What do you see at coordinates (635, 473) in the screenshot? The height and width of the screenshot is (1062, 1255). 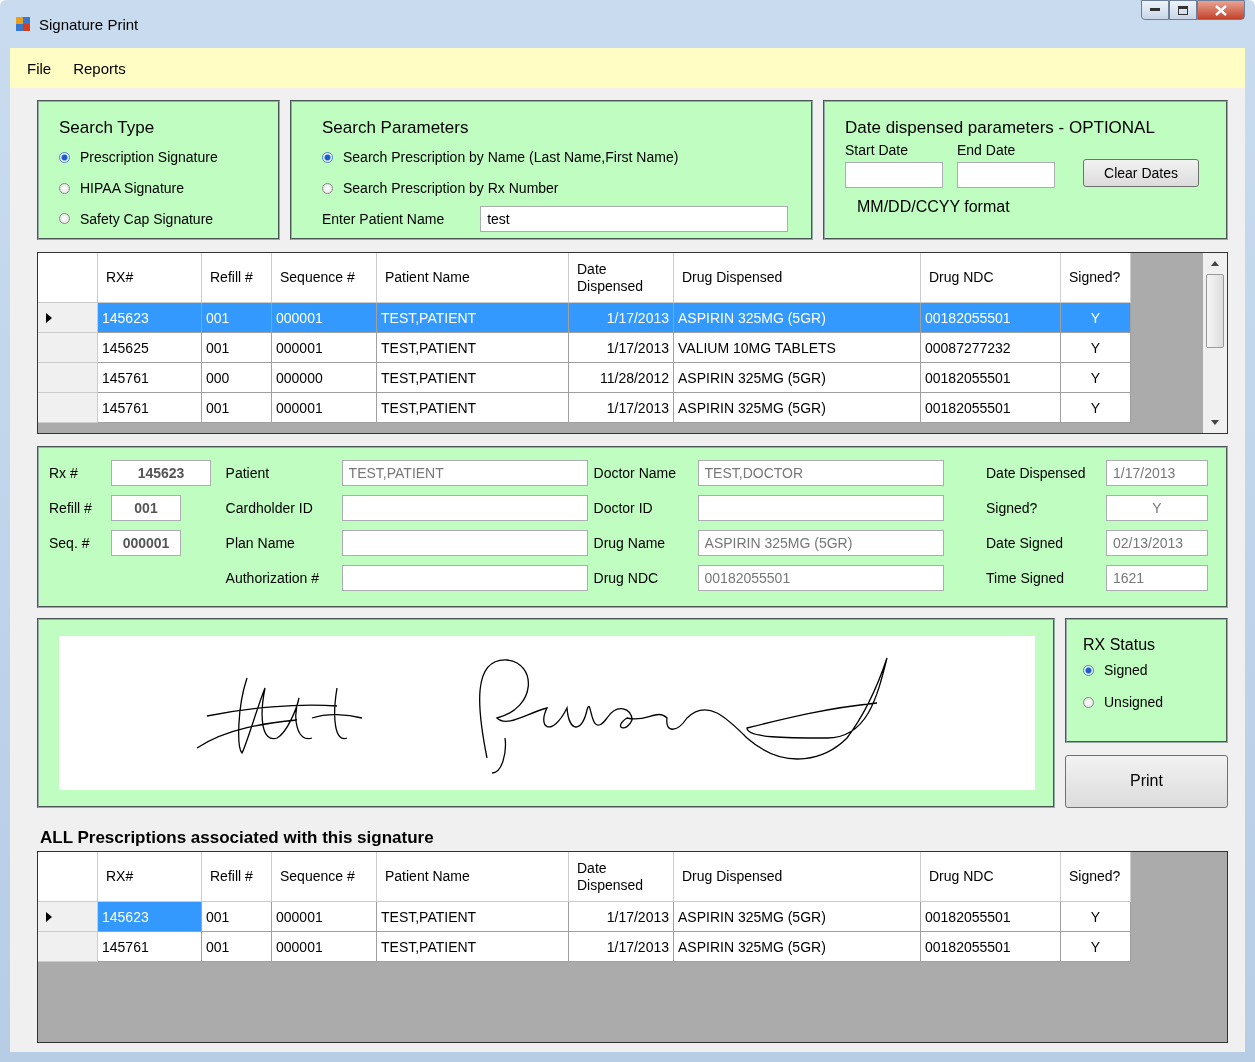 I see `field-label: Doctor Name` at bounding box center [635, 473].